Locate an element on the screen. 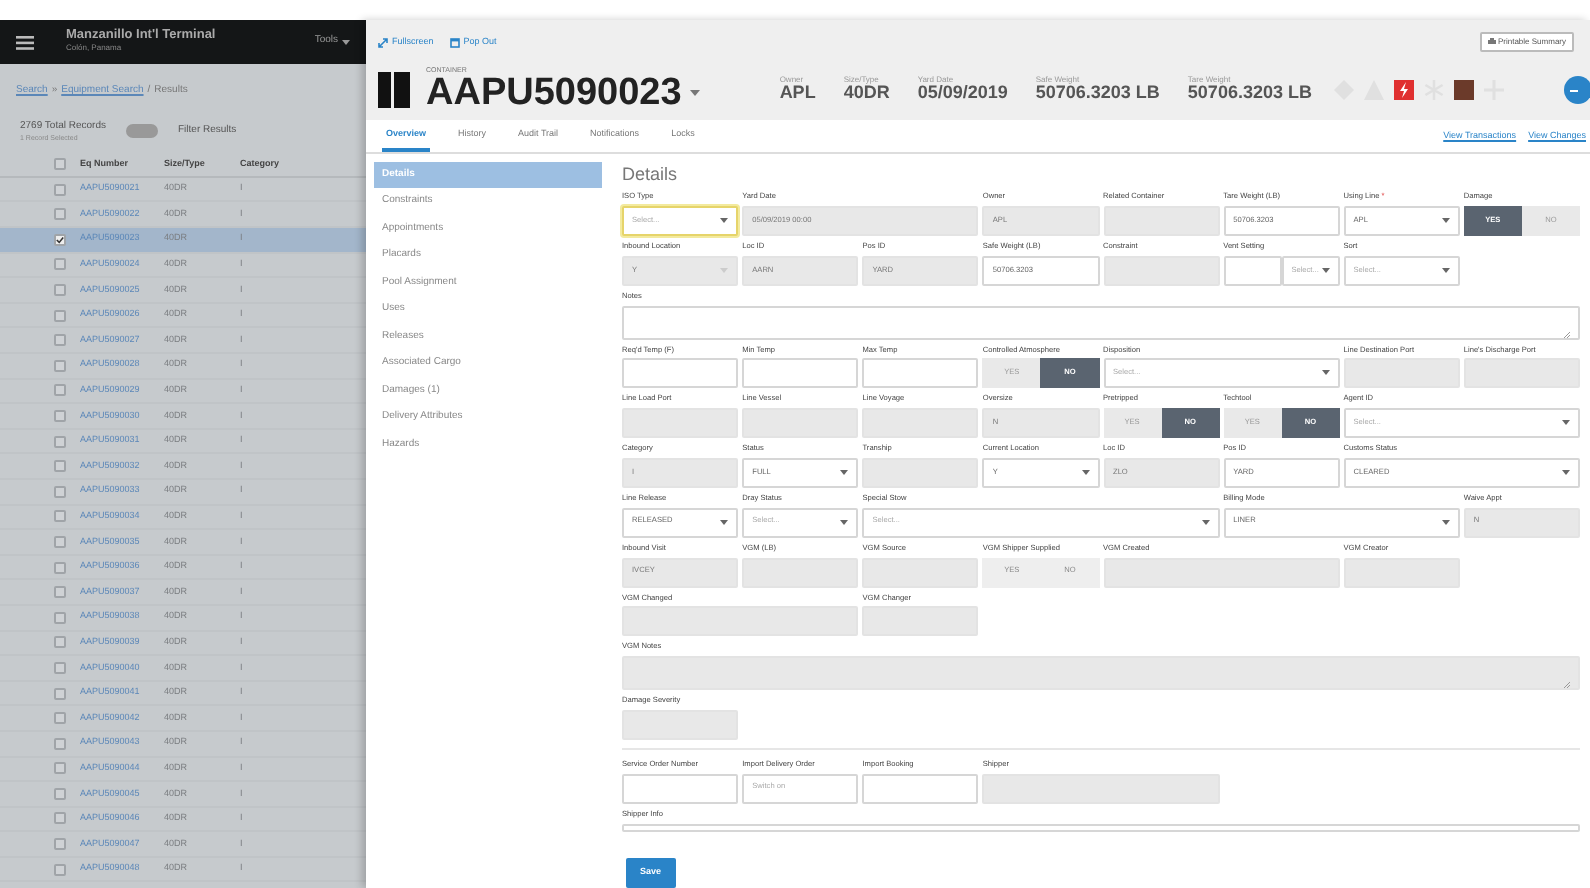 The image size is (1590, 888). minus-icon is located at coordinates (1574, 90).